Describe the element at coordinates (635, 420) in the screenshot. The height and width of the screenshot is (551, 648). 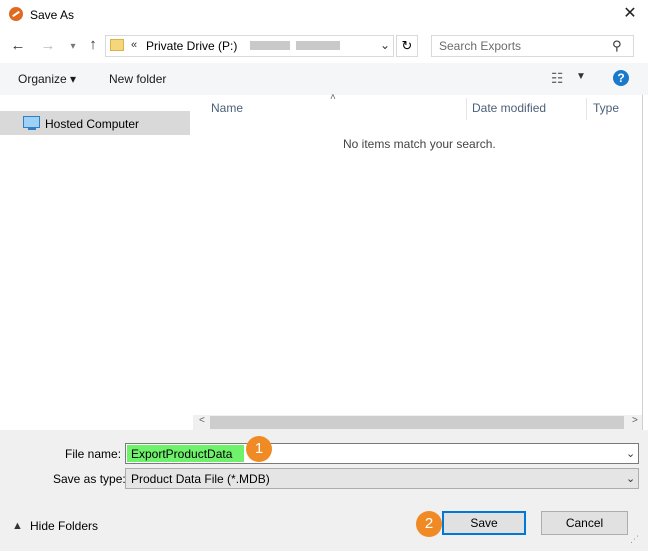
I see `scroll-right-icon: >` at that location.